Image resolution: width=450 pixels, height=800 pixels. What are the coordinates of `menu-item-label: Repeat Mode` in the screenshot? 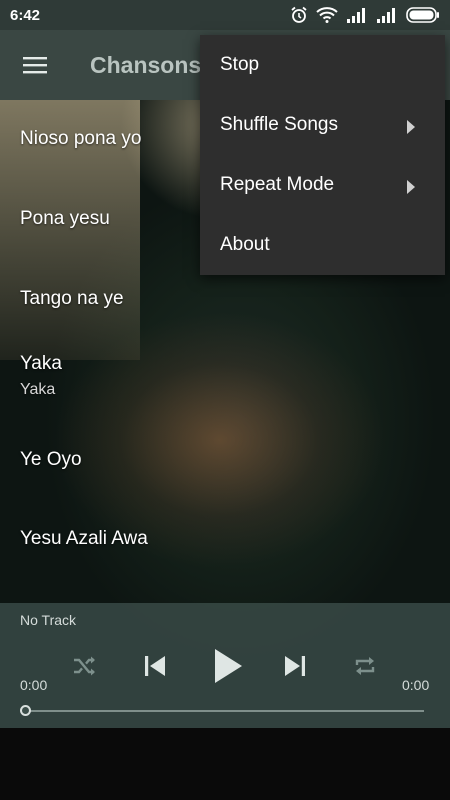 It's located at (277, 184).